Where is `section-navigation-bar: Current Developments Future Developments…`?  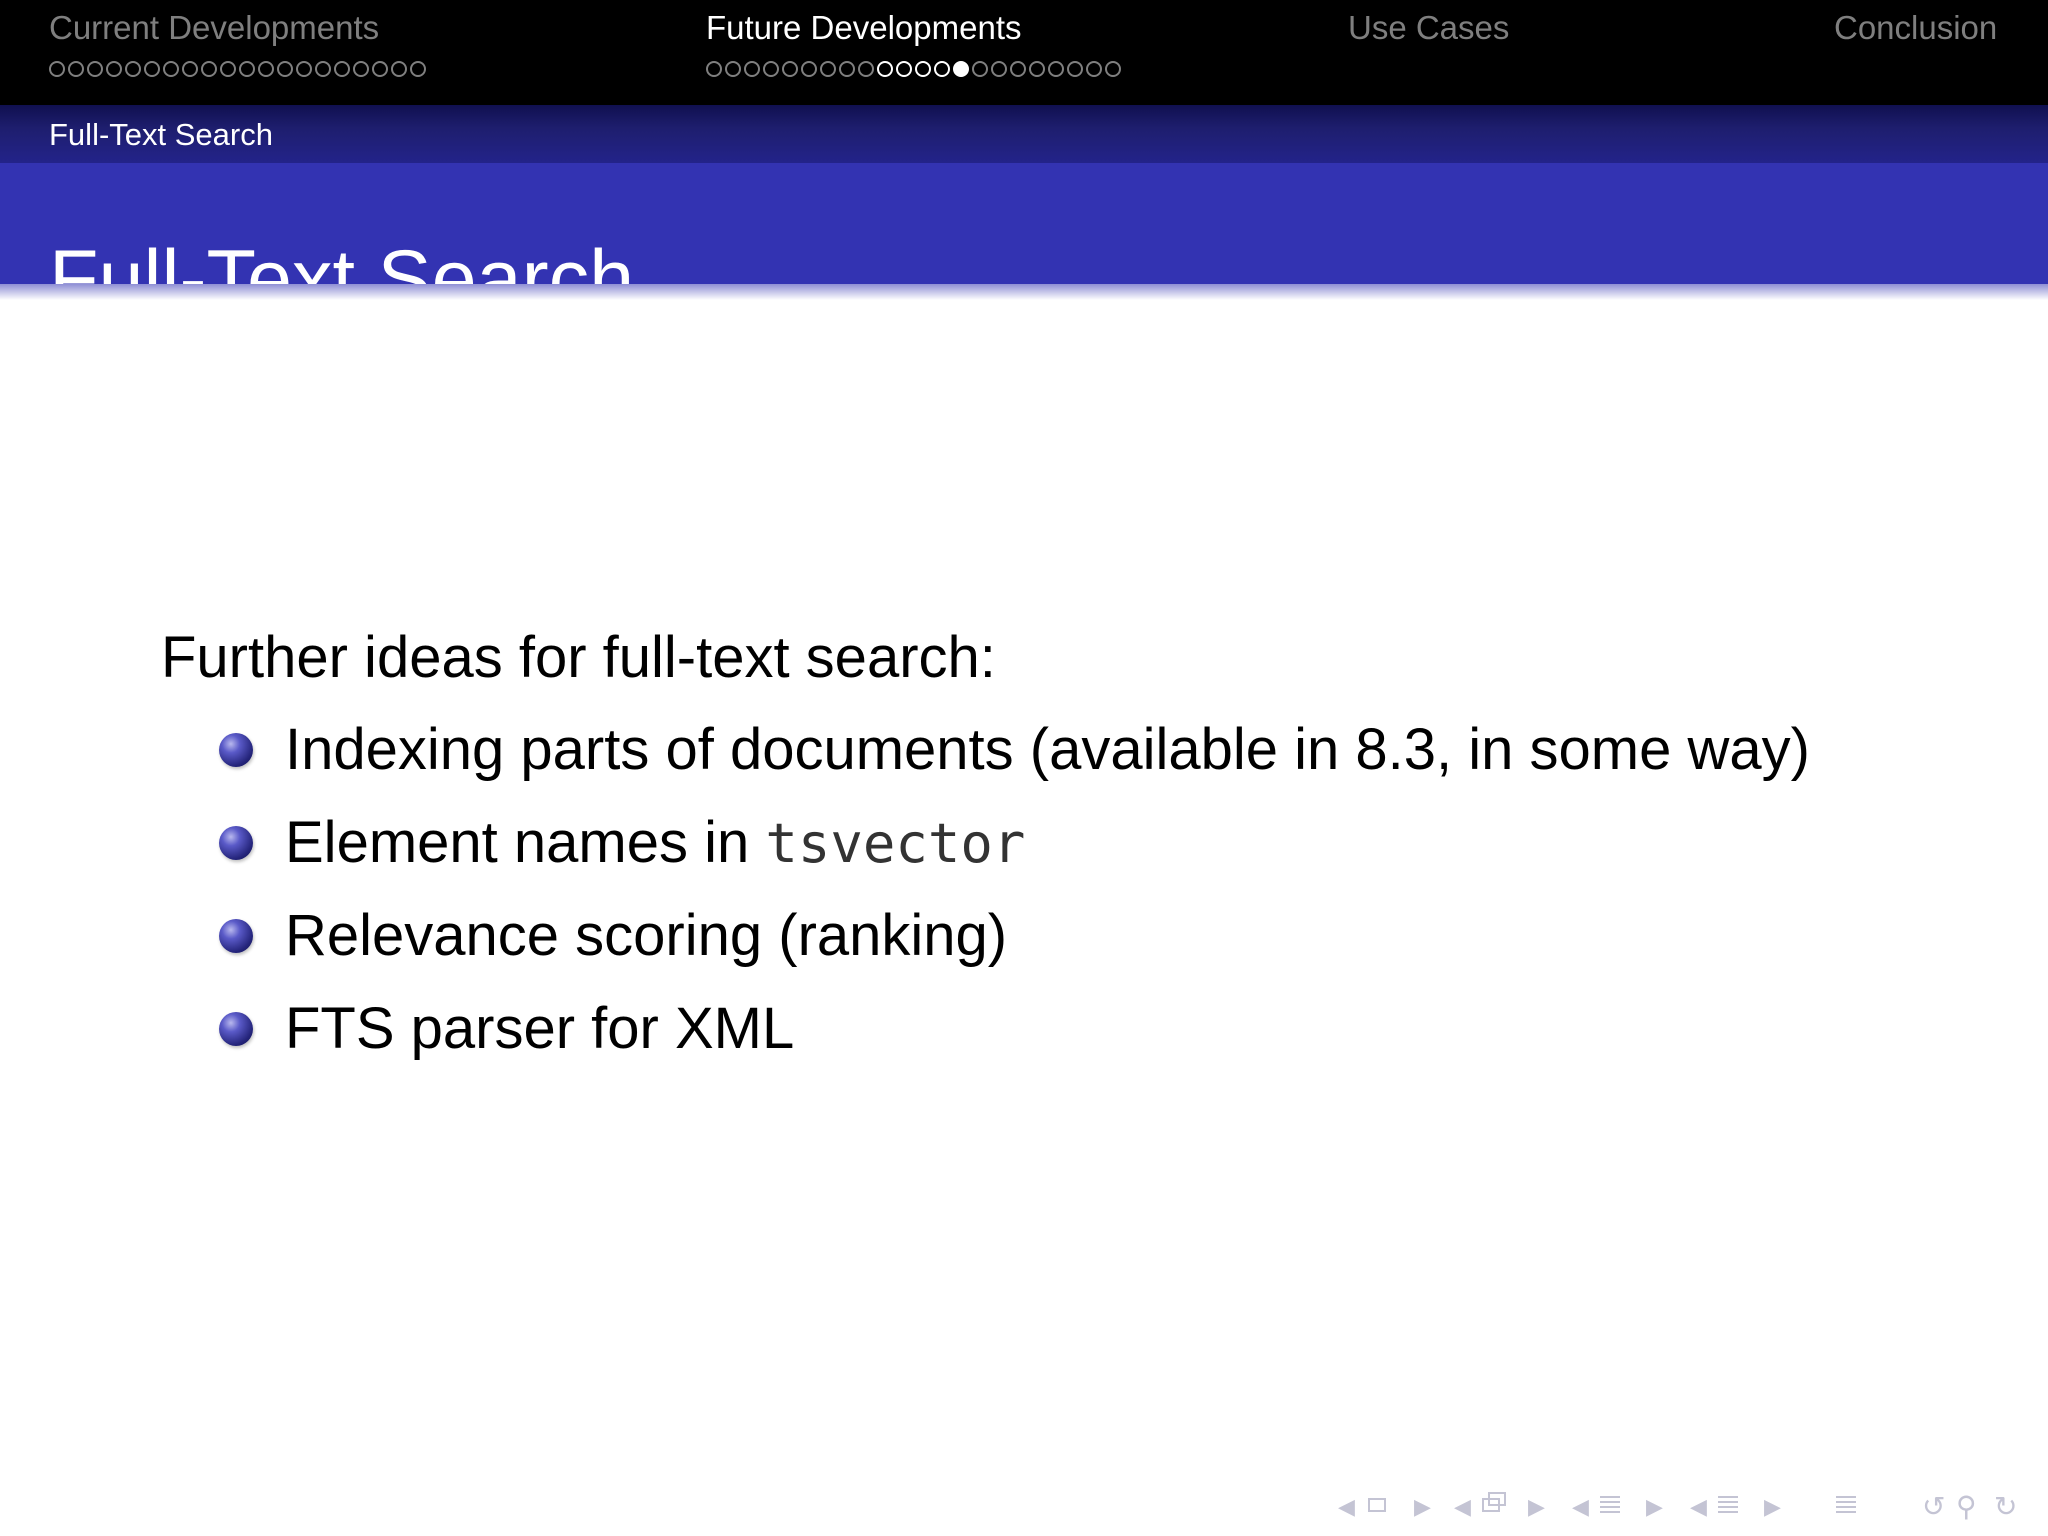
section-navigation-bar: Current Developments Future Developments… is located at coordinates (1024, 52).